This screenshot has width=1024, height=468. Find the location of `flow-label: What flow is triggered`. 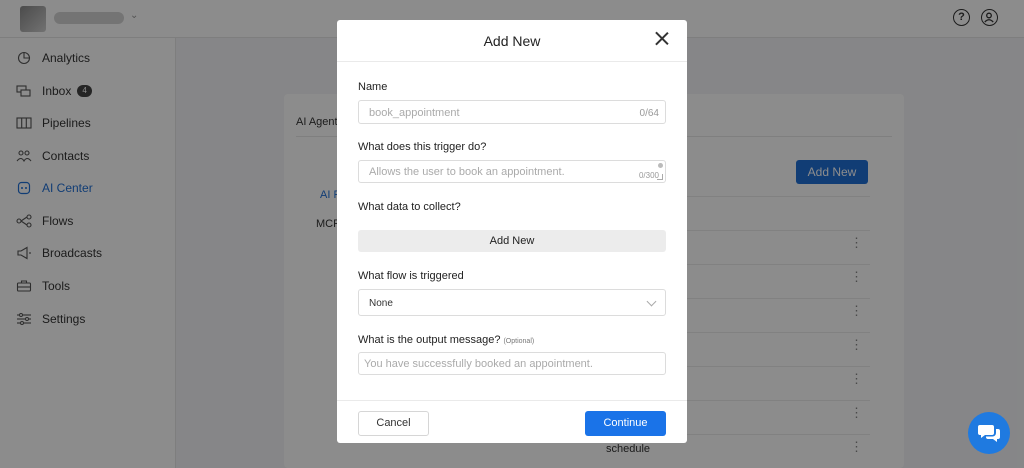

flow-label: What flow is triggered is located at coordinates (411, 276).